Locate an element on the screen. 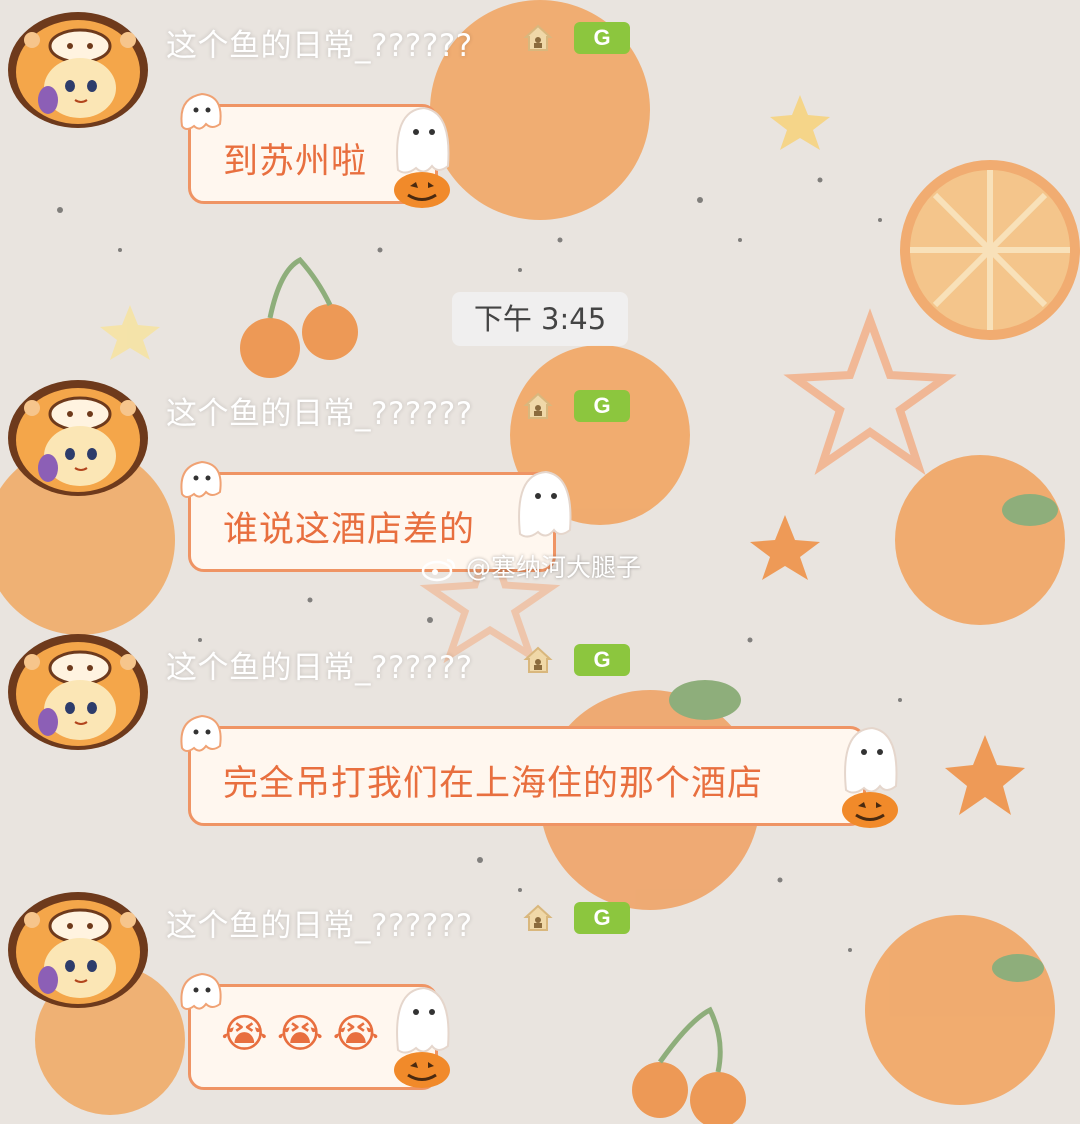  weibo-icon is located at coordinates (438, 570).